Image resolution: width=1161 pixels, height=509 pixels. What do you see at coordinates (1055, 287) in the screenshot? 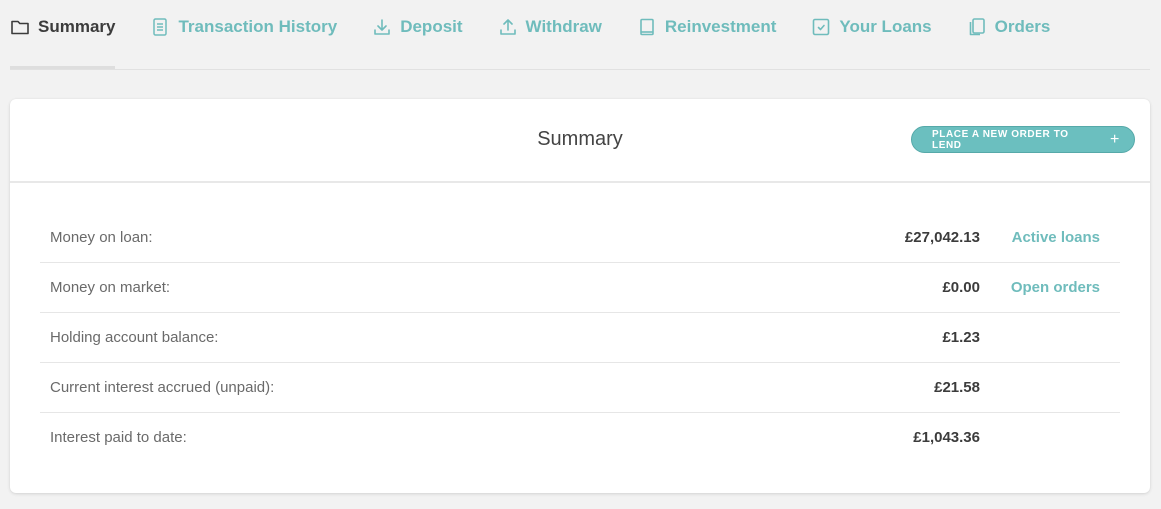
I see `open-orders-link: Open orders` at bounding box center [1055, 287].